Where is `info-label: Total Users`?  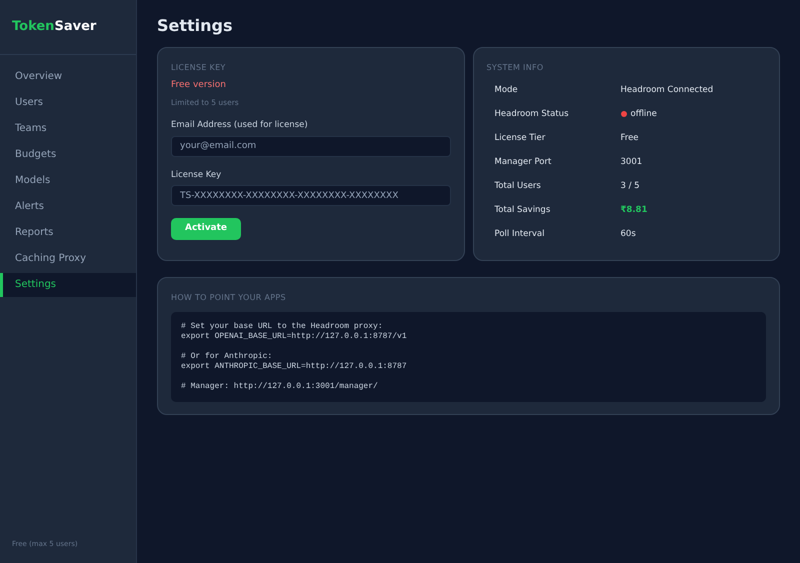
info-label: Total Users is located at coordinates (518, 186).